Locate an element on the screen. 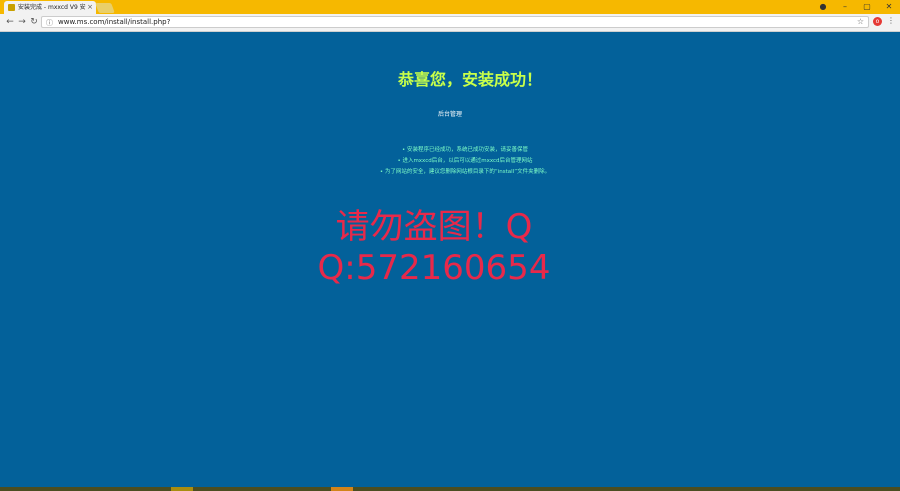 The height and width of the screenshot is (491, 900). note-item: • 为了网站的安全，建议您删除网站根目录下的“install”文件夹删除。 is located at coordinates (465, 172).